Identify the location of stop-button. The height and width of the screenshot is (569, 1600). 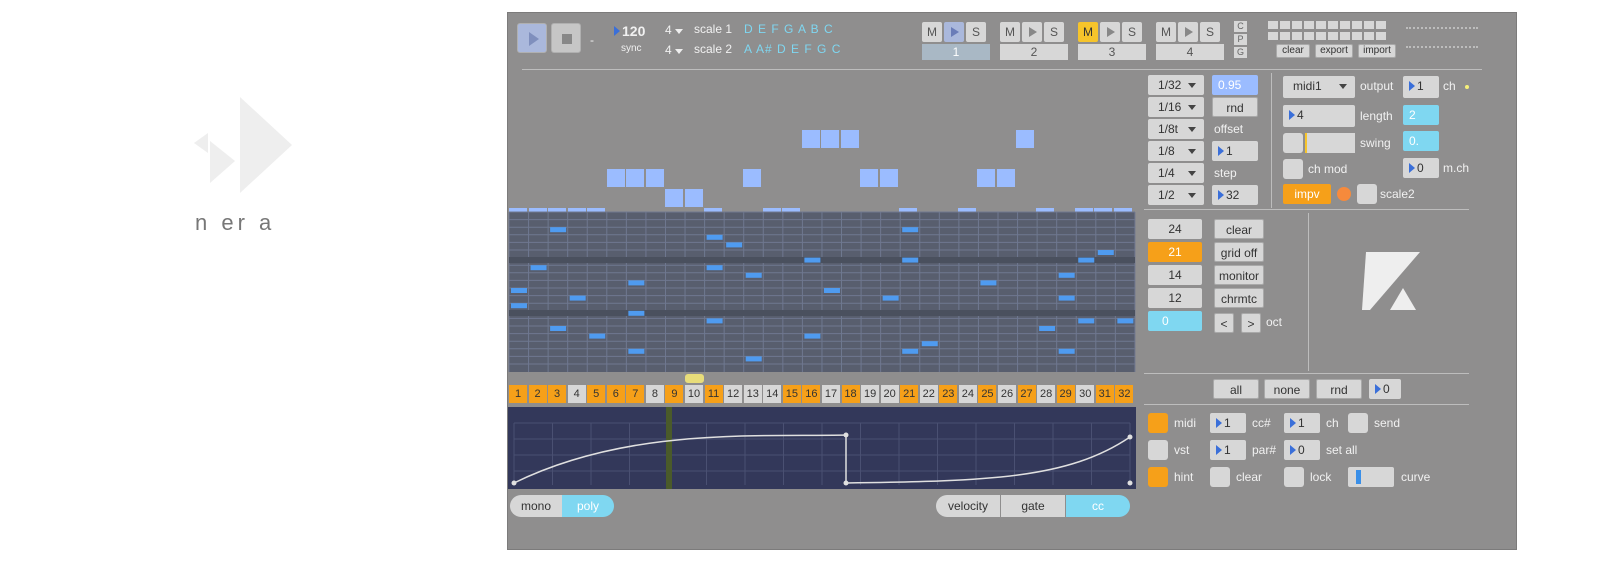
(566, 38).